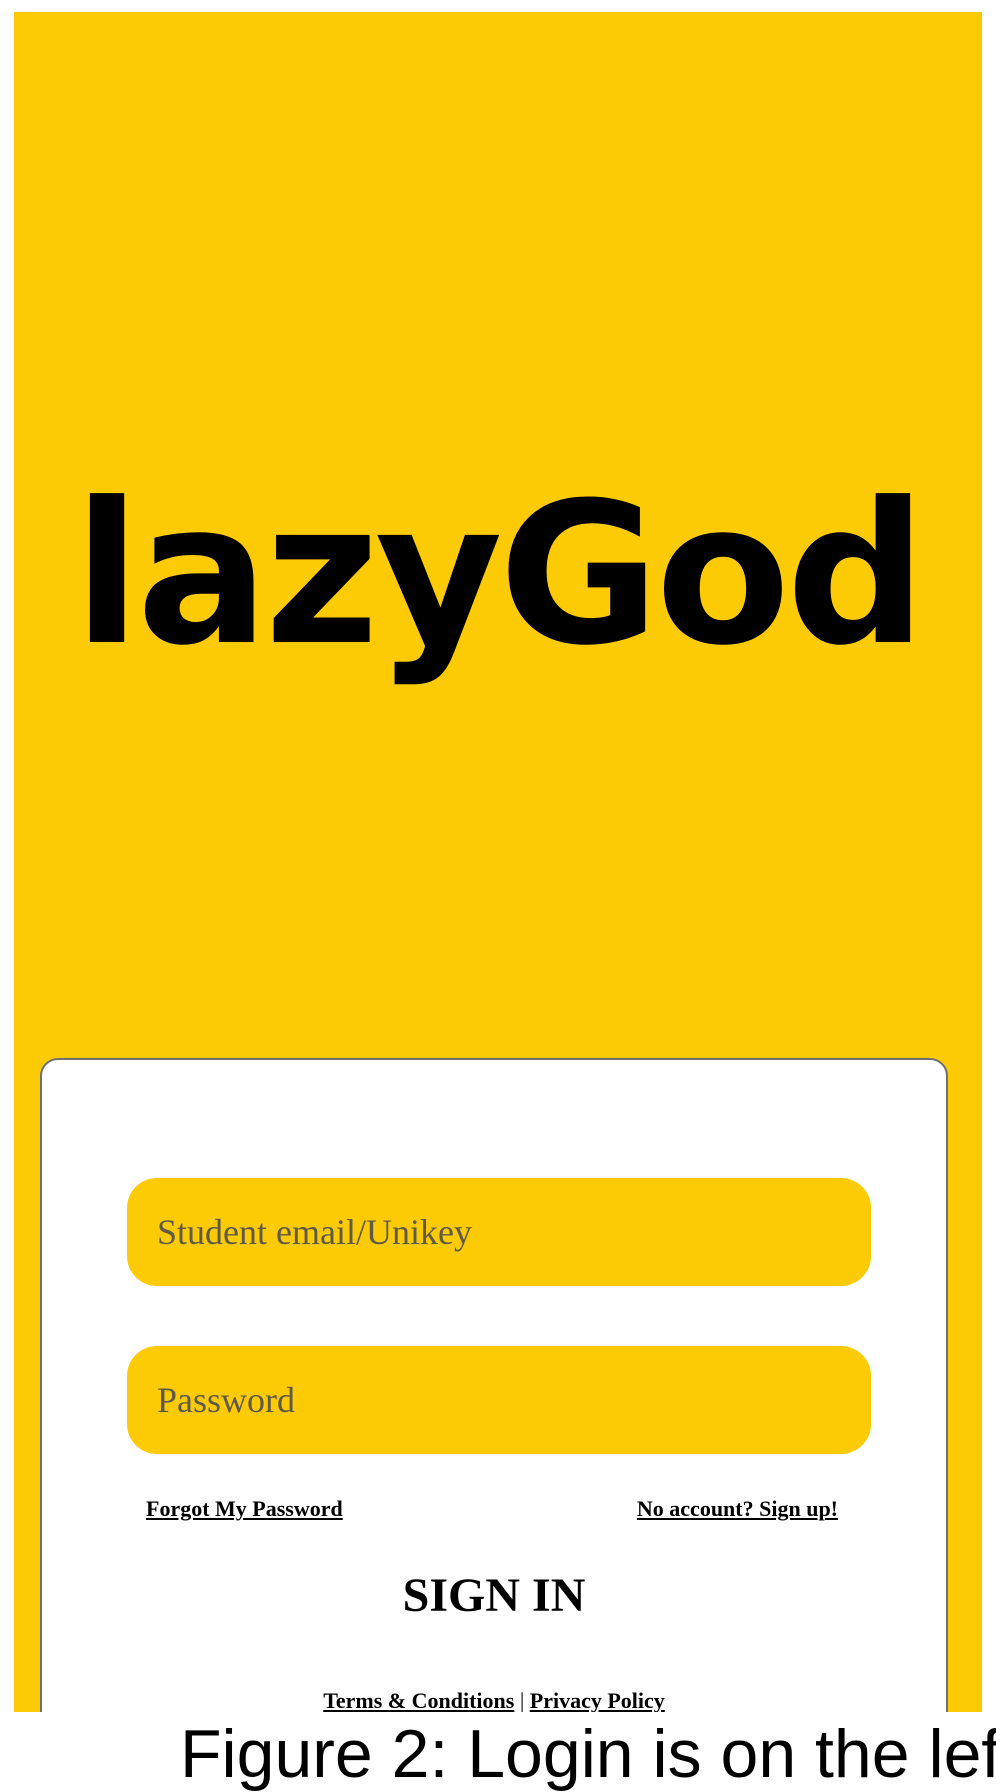 The width and height of the screenshot is (996, 1792). What do you see at coordinates (494, 1595) in the screenshot?
I see `sign-in-button: SIGN IN` at bounding box center [494, 1595].